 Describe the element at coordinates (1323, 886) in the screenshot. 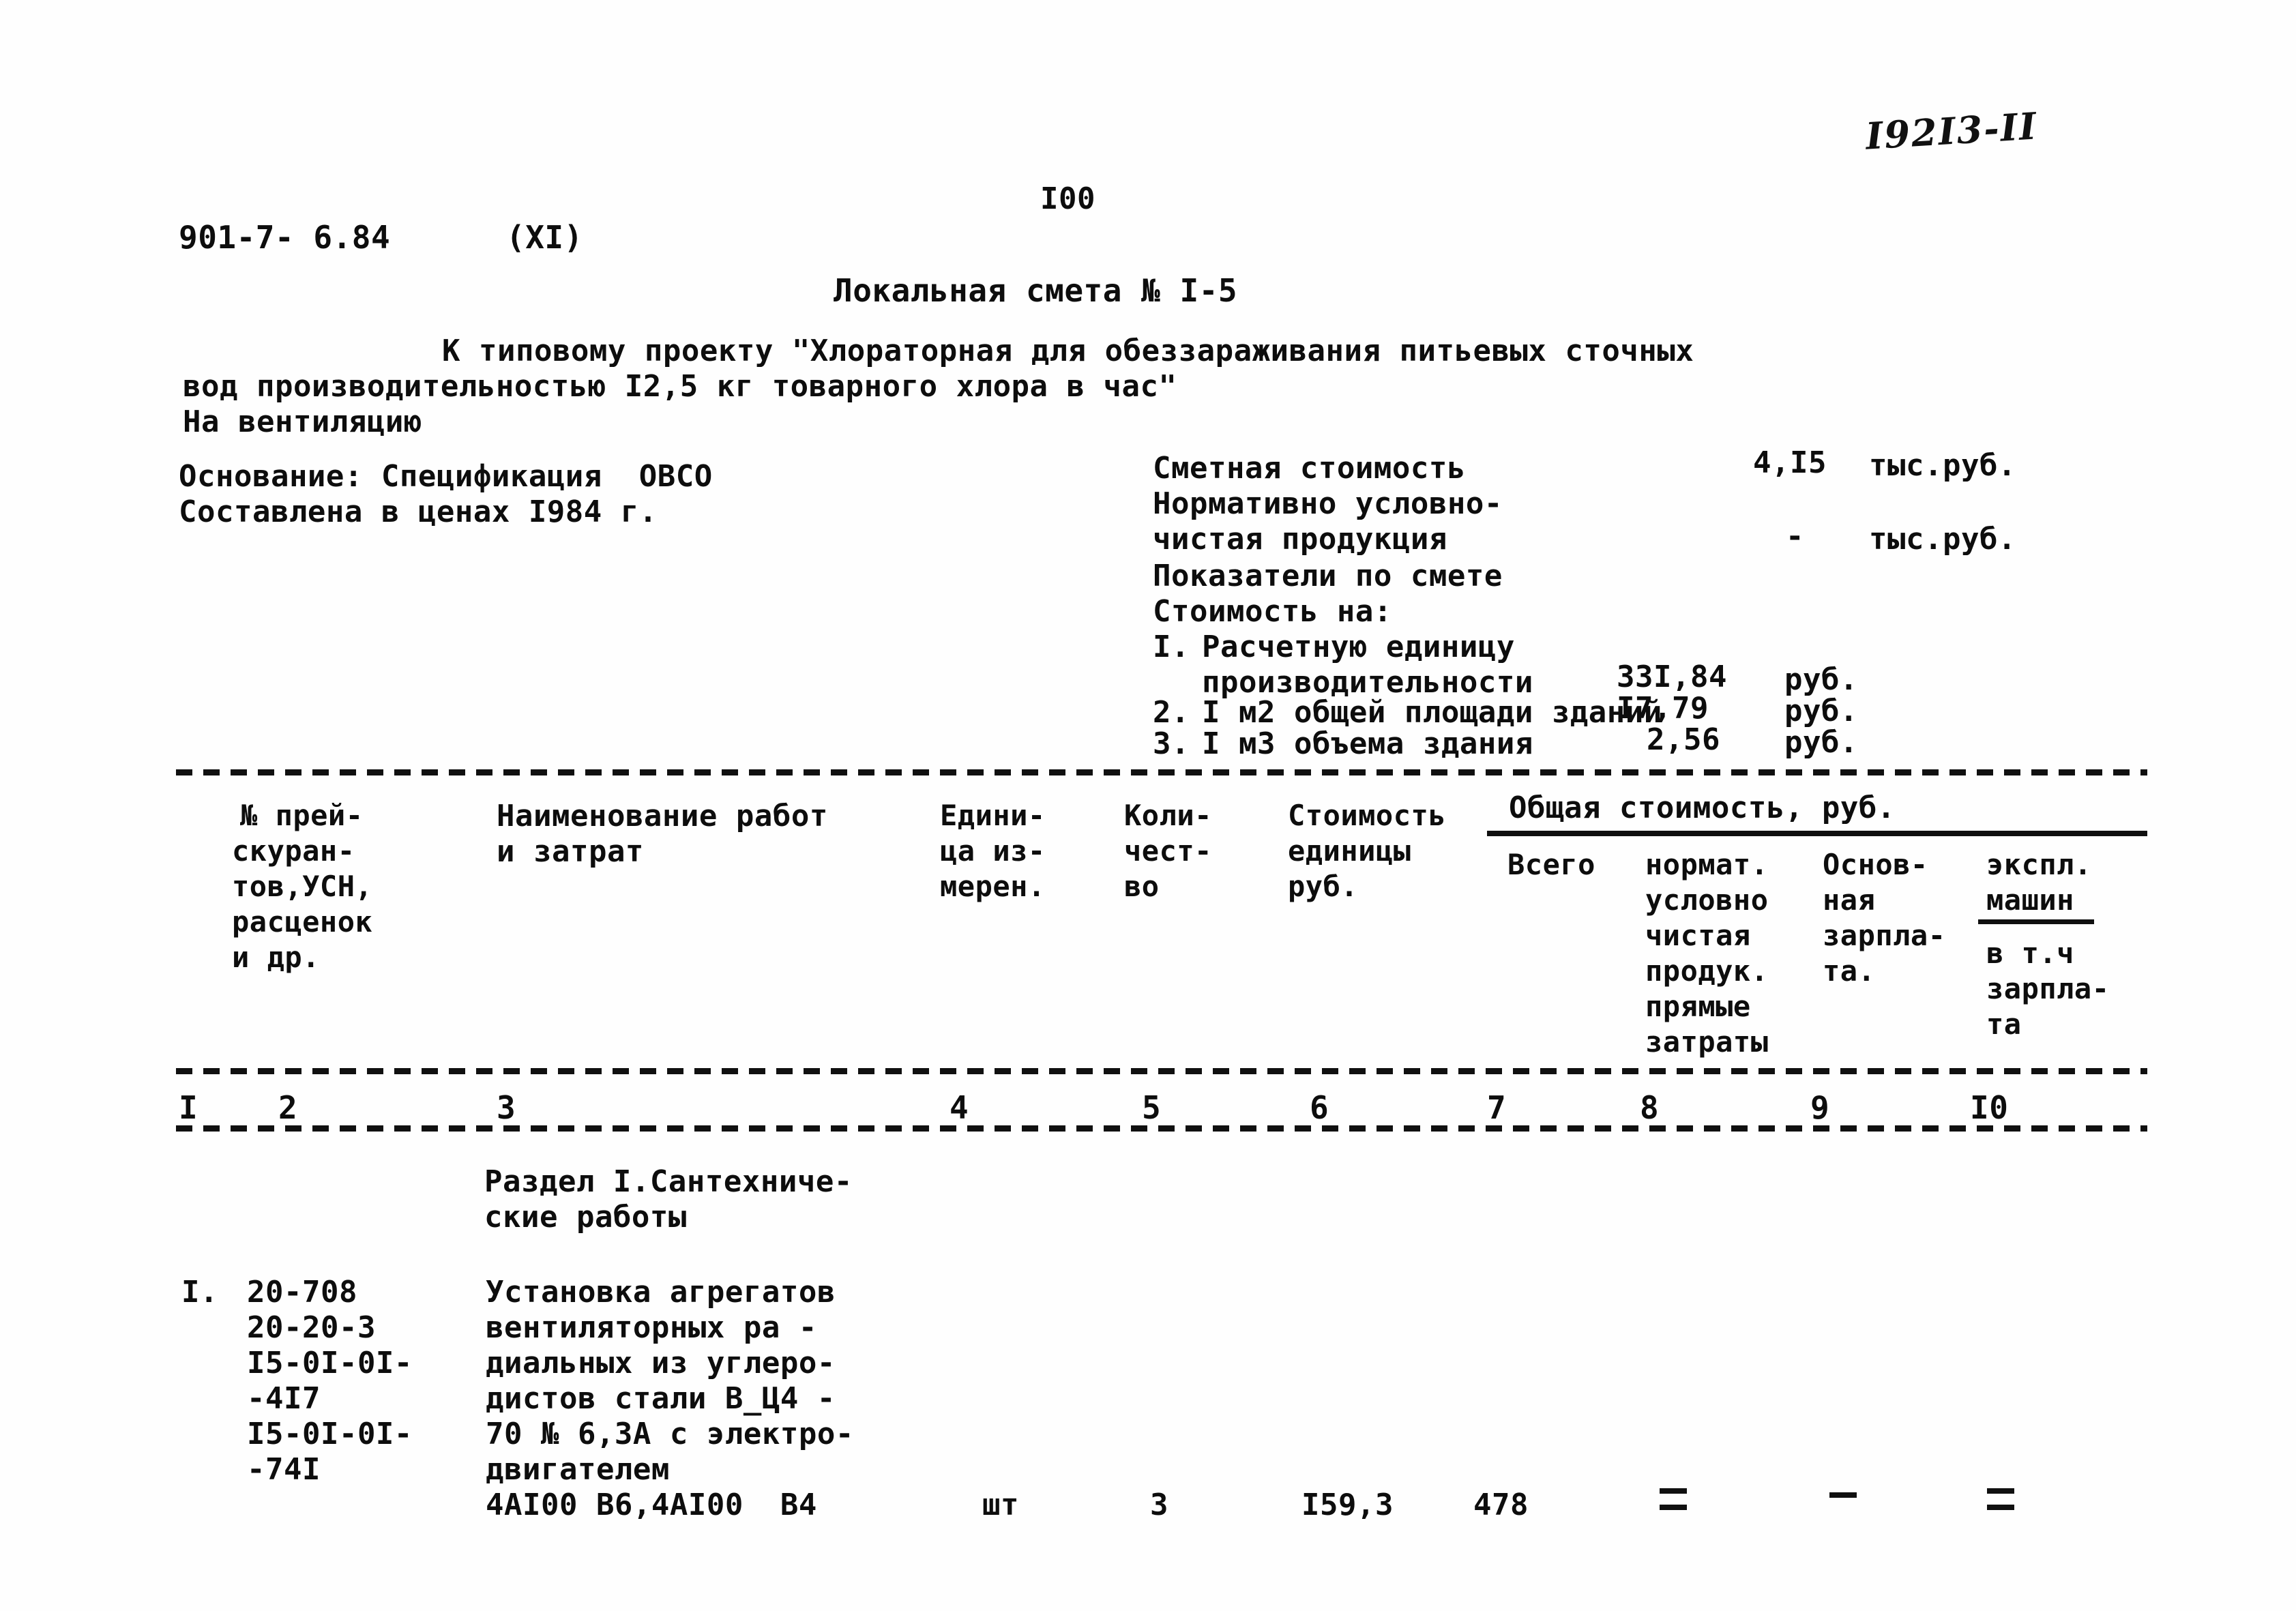

I see `table-header-col5-line3: руб.` at that location.